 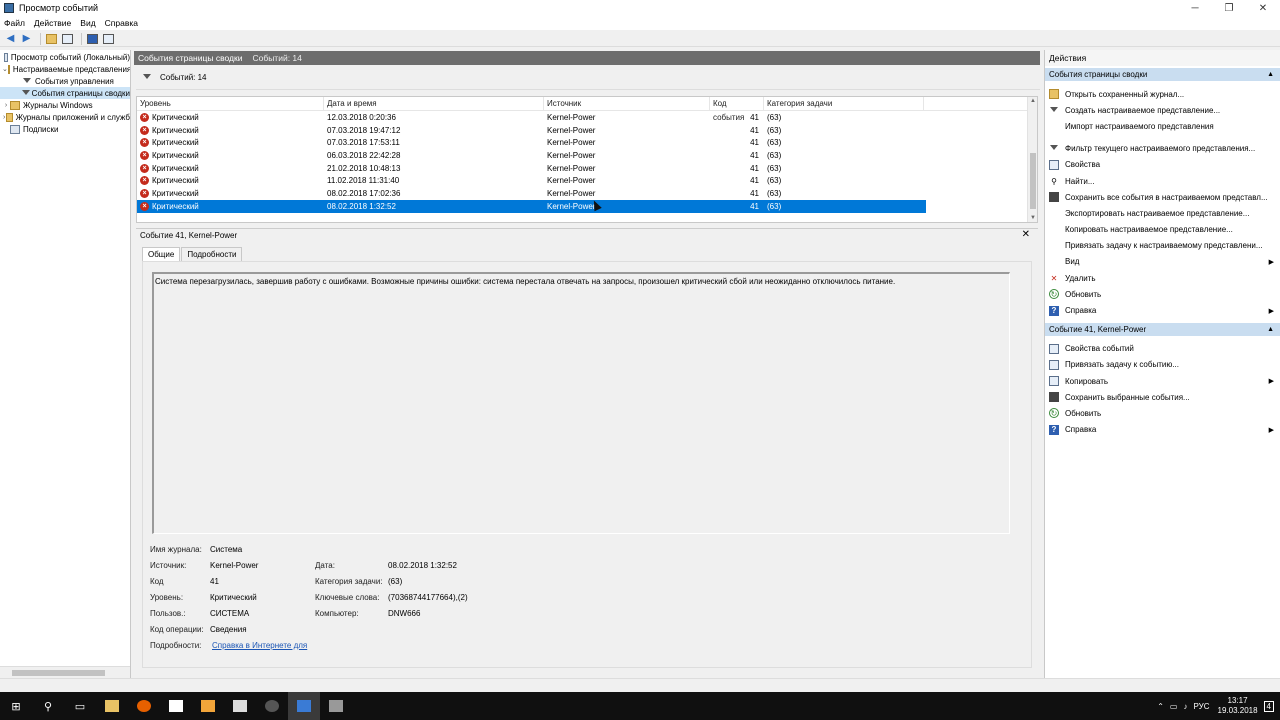 I want to click on actions-section-header: События страницы сводки ▲, so click(x=1162, y=74).